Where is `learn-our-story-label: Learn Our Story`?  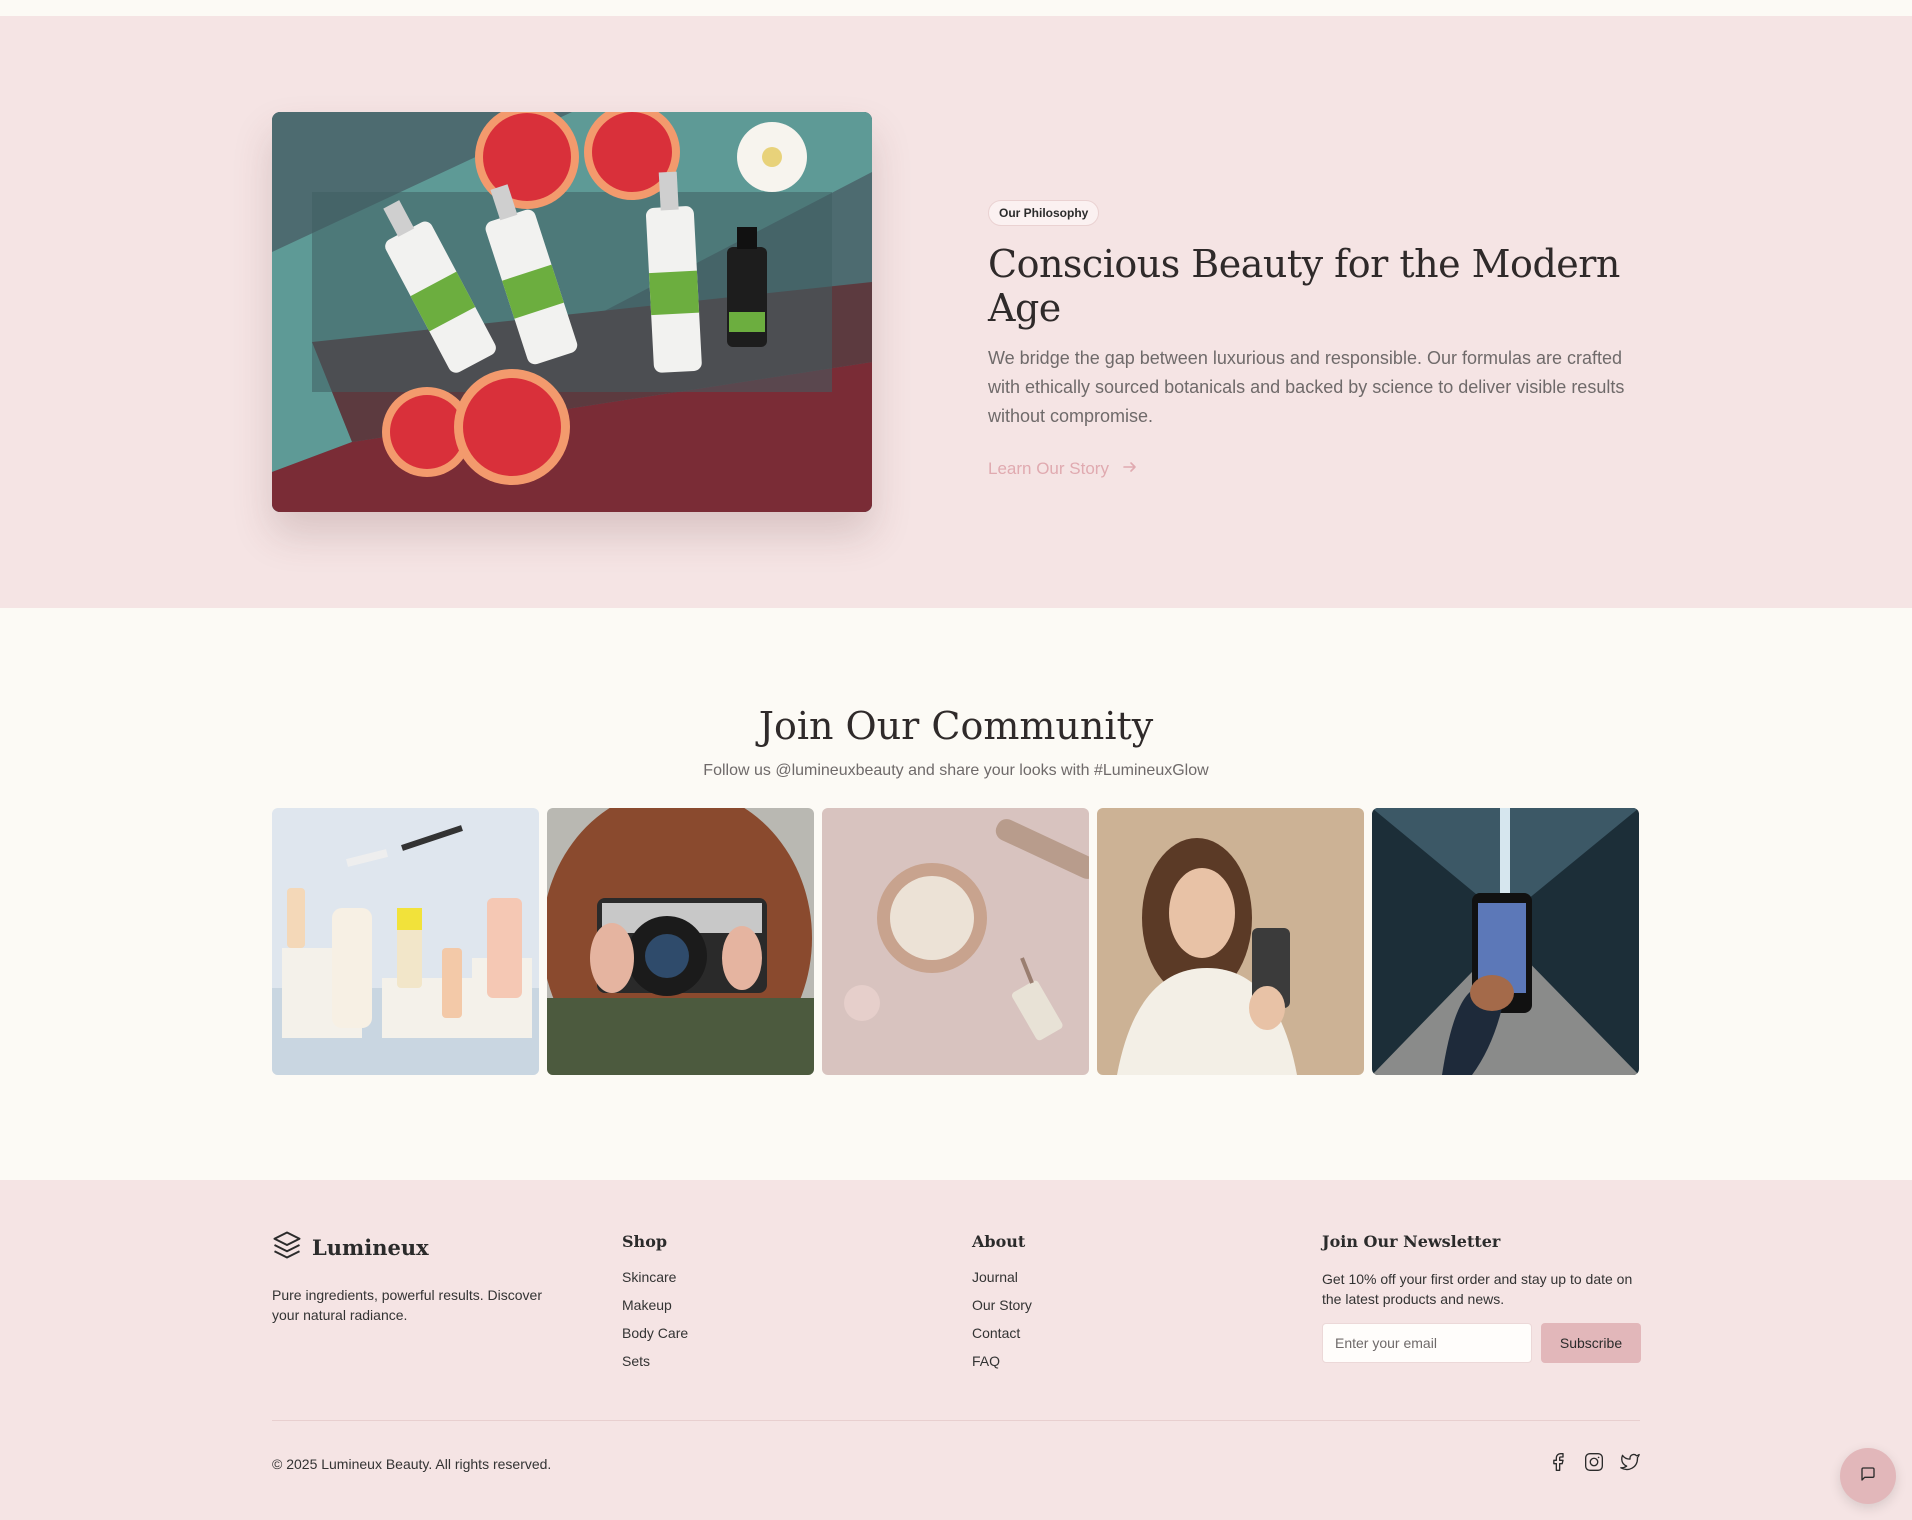
learn-our-story-label: Learn Our Story is located at coordinates (1048, 468).